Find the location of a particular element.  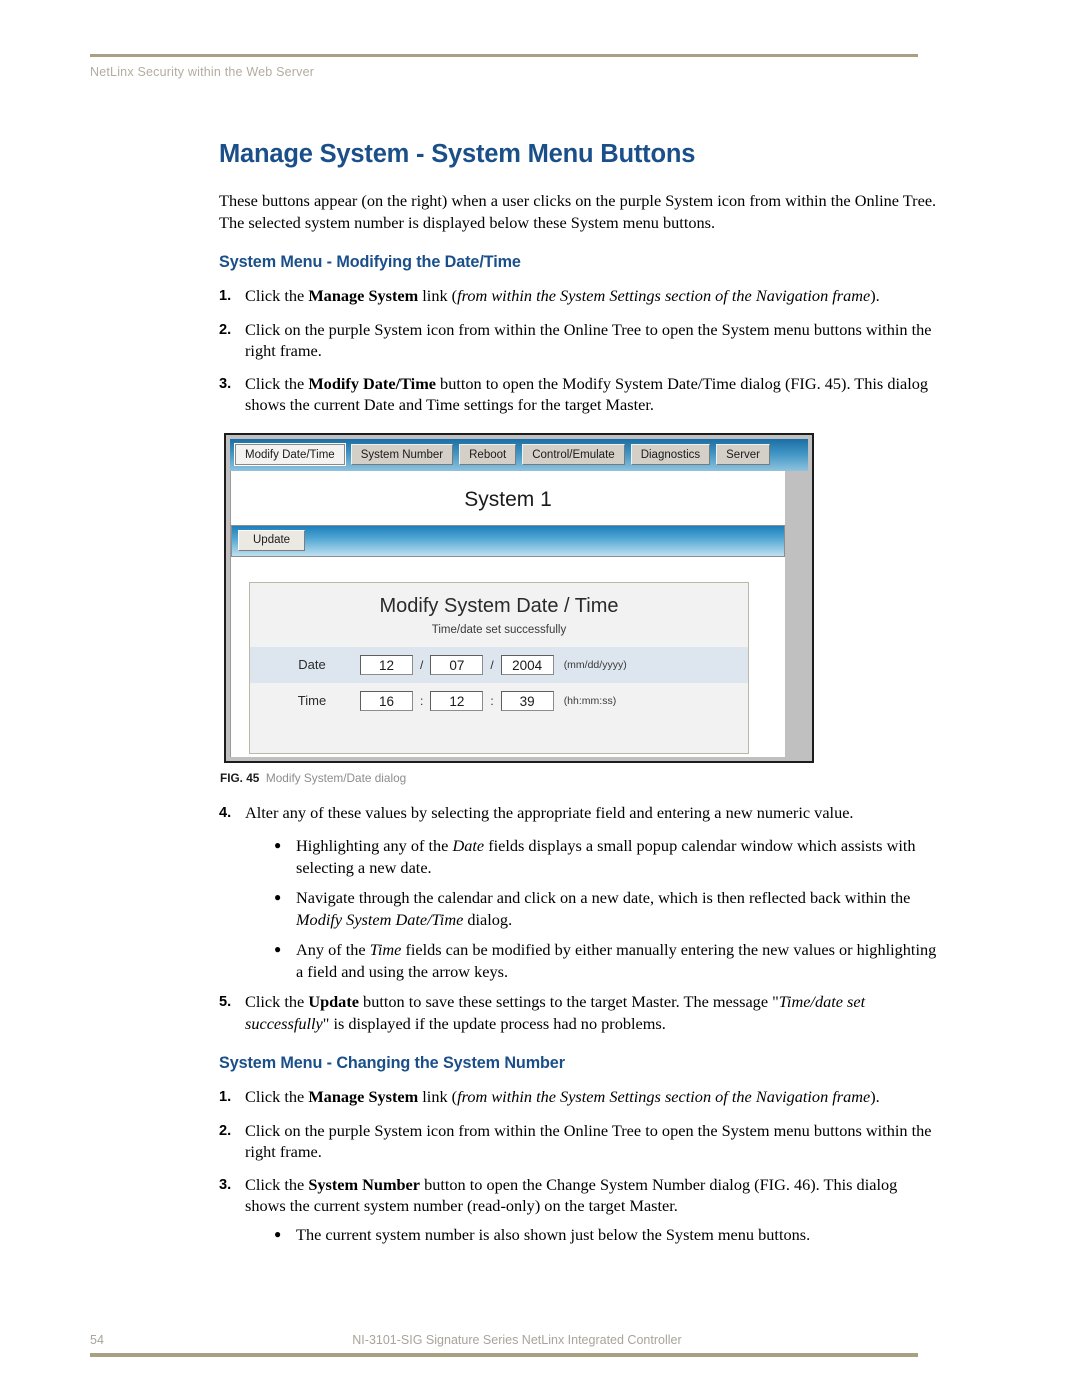

date-year-input: 2004 is located at coordinates (527, 664).